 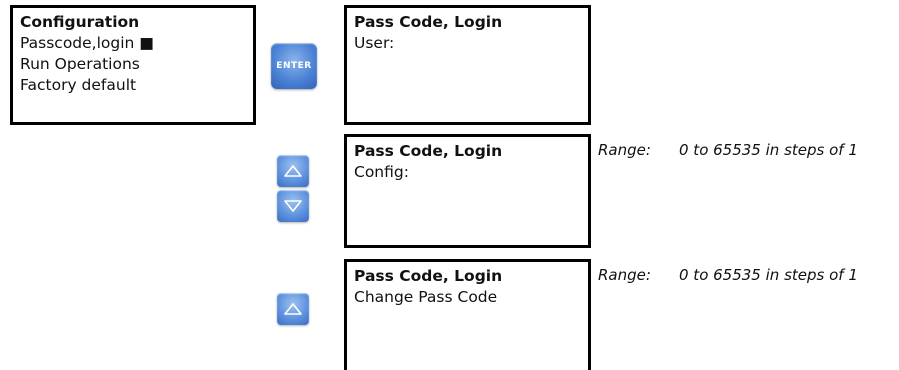 I want to click on menu-item-passcode-login: Passcode,login ■, so click(x=136, y=43).